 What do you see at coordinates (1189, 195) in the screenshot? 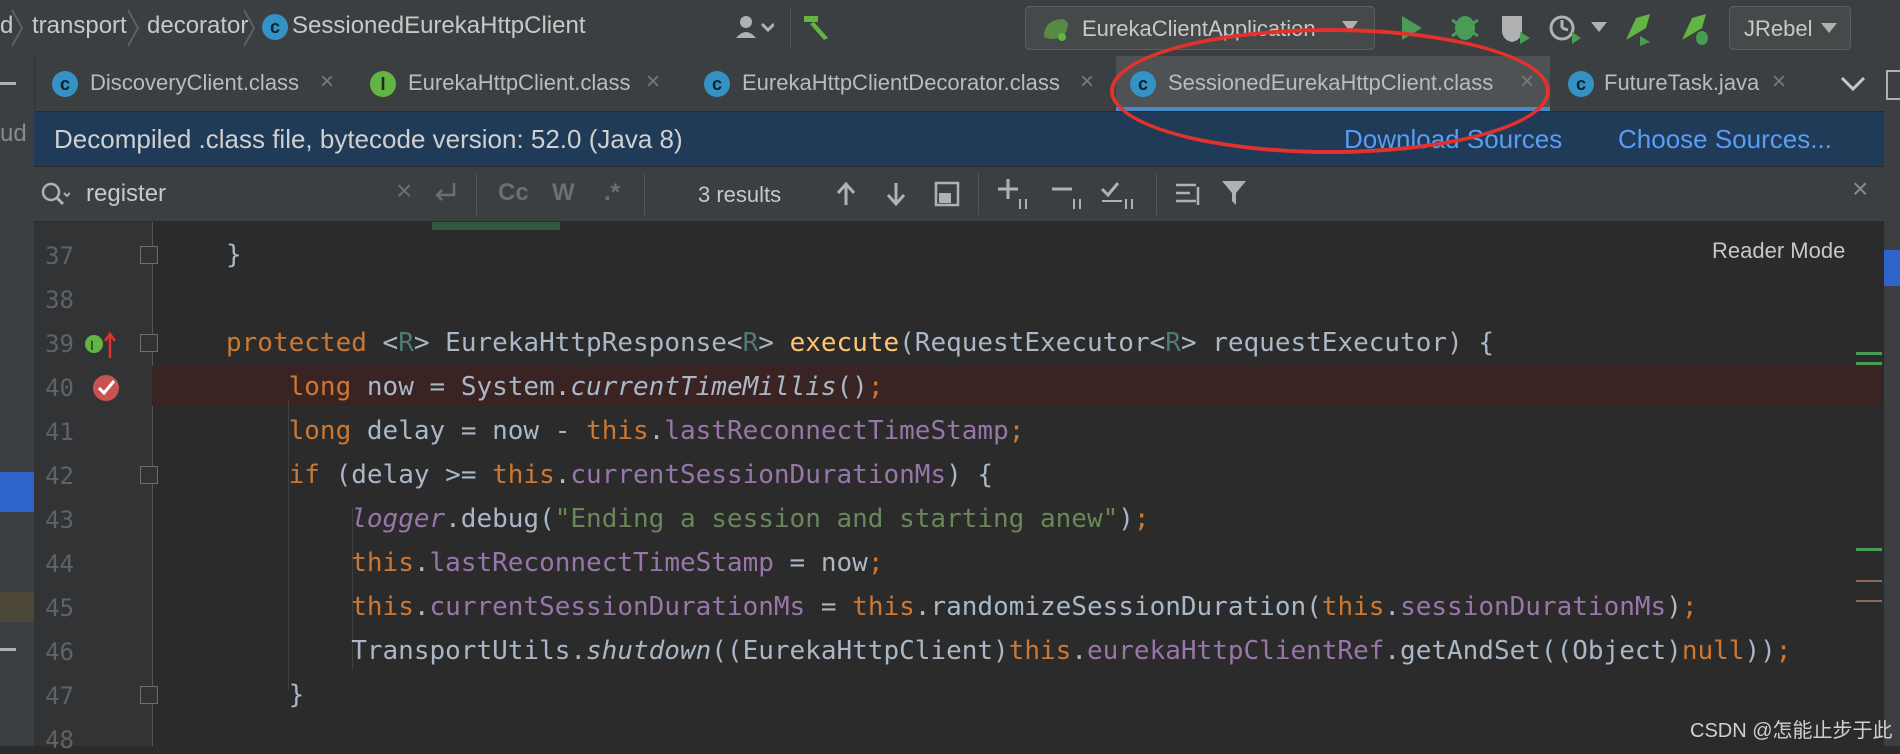
I see `show-filter-popup-icon` at bounding box center [1189, 195].